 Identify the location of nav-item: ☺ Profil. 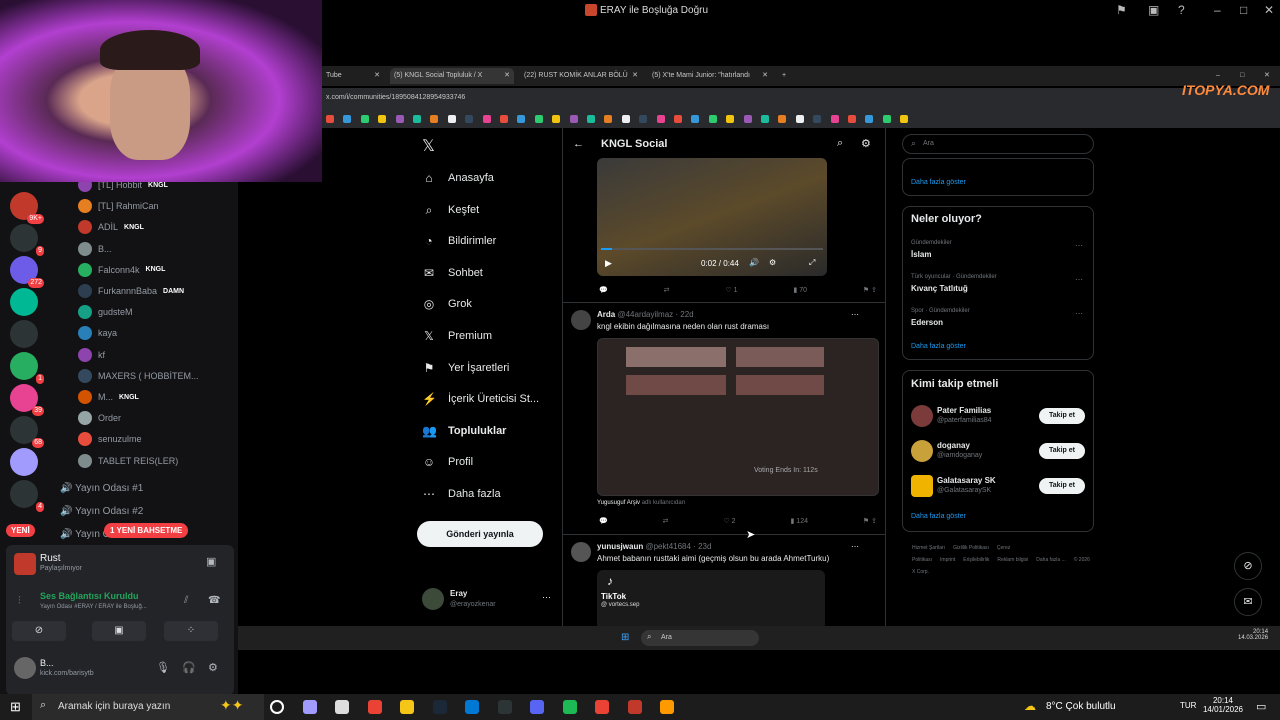
(447, 462).